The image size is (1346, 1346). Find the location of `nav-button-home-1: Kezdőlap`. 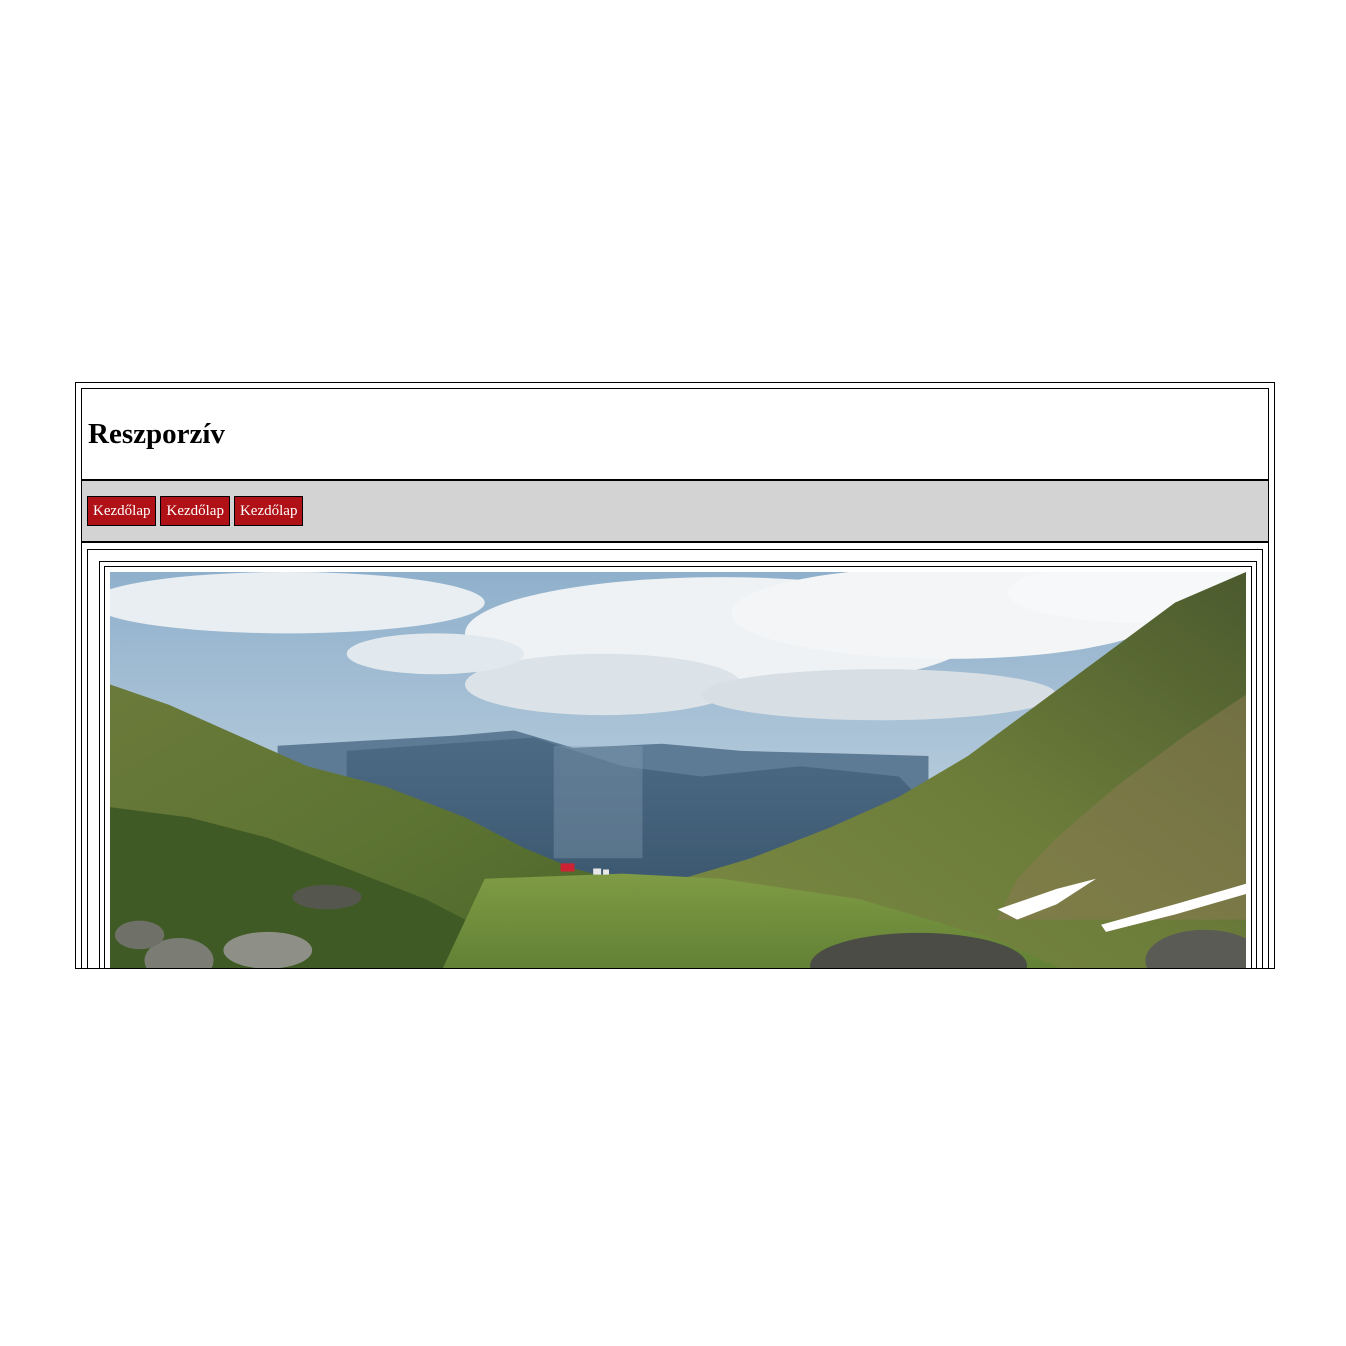

nav-button-home-1: Kezdőlap is located at coordinates (122, 511).